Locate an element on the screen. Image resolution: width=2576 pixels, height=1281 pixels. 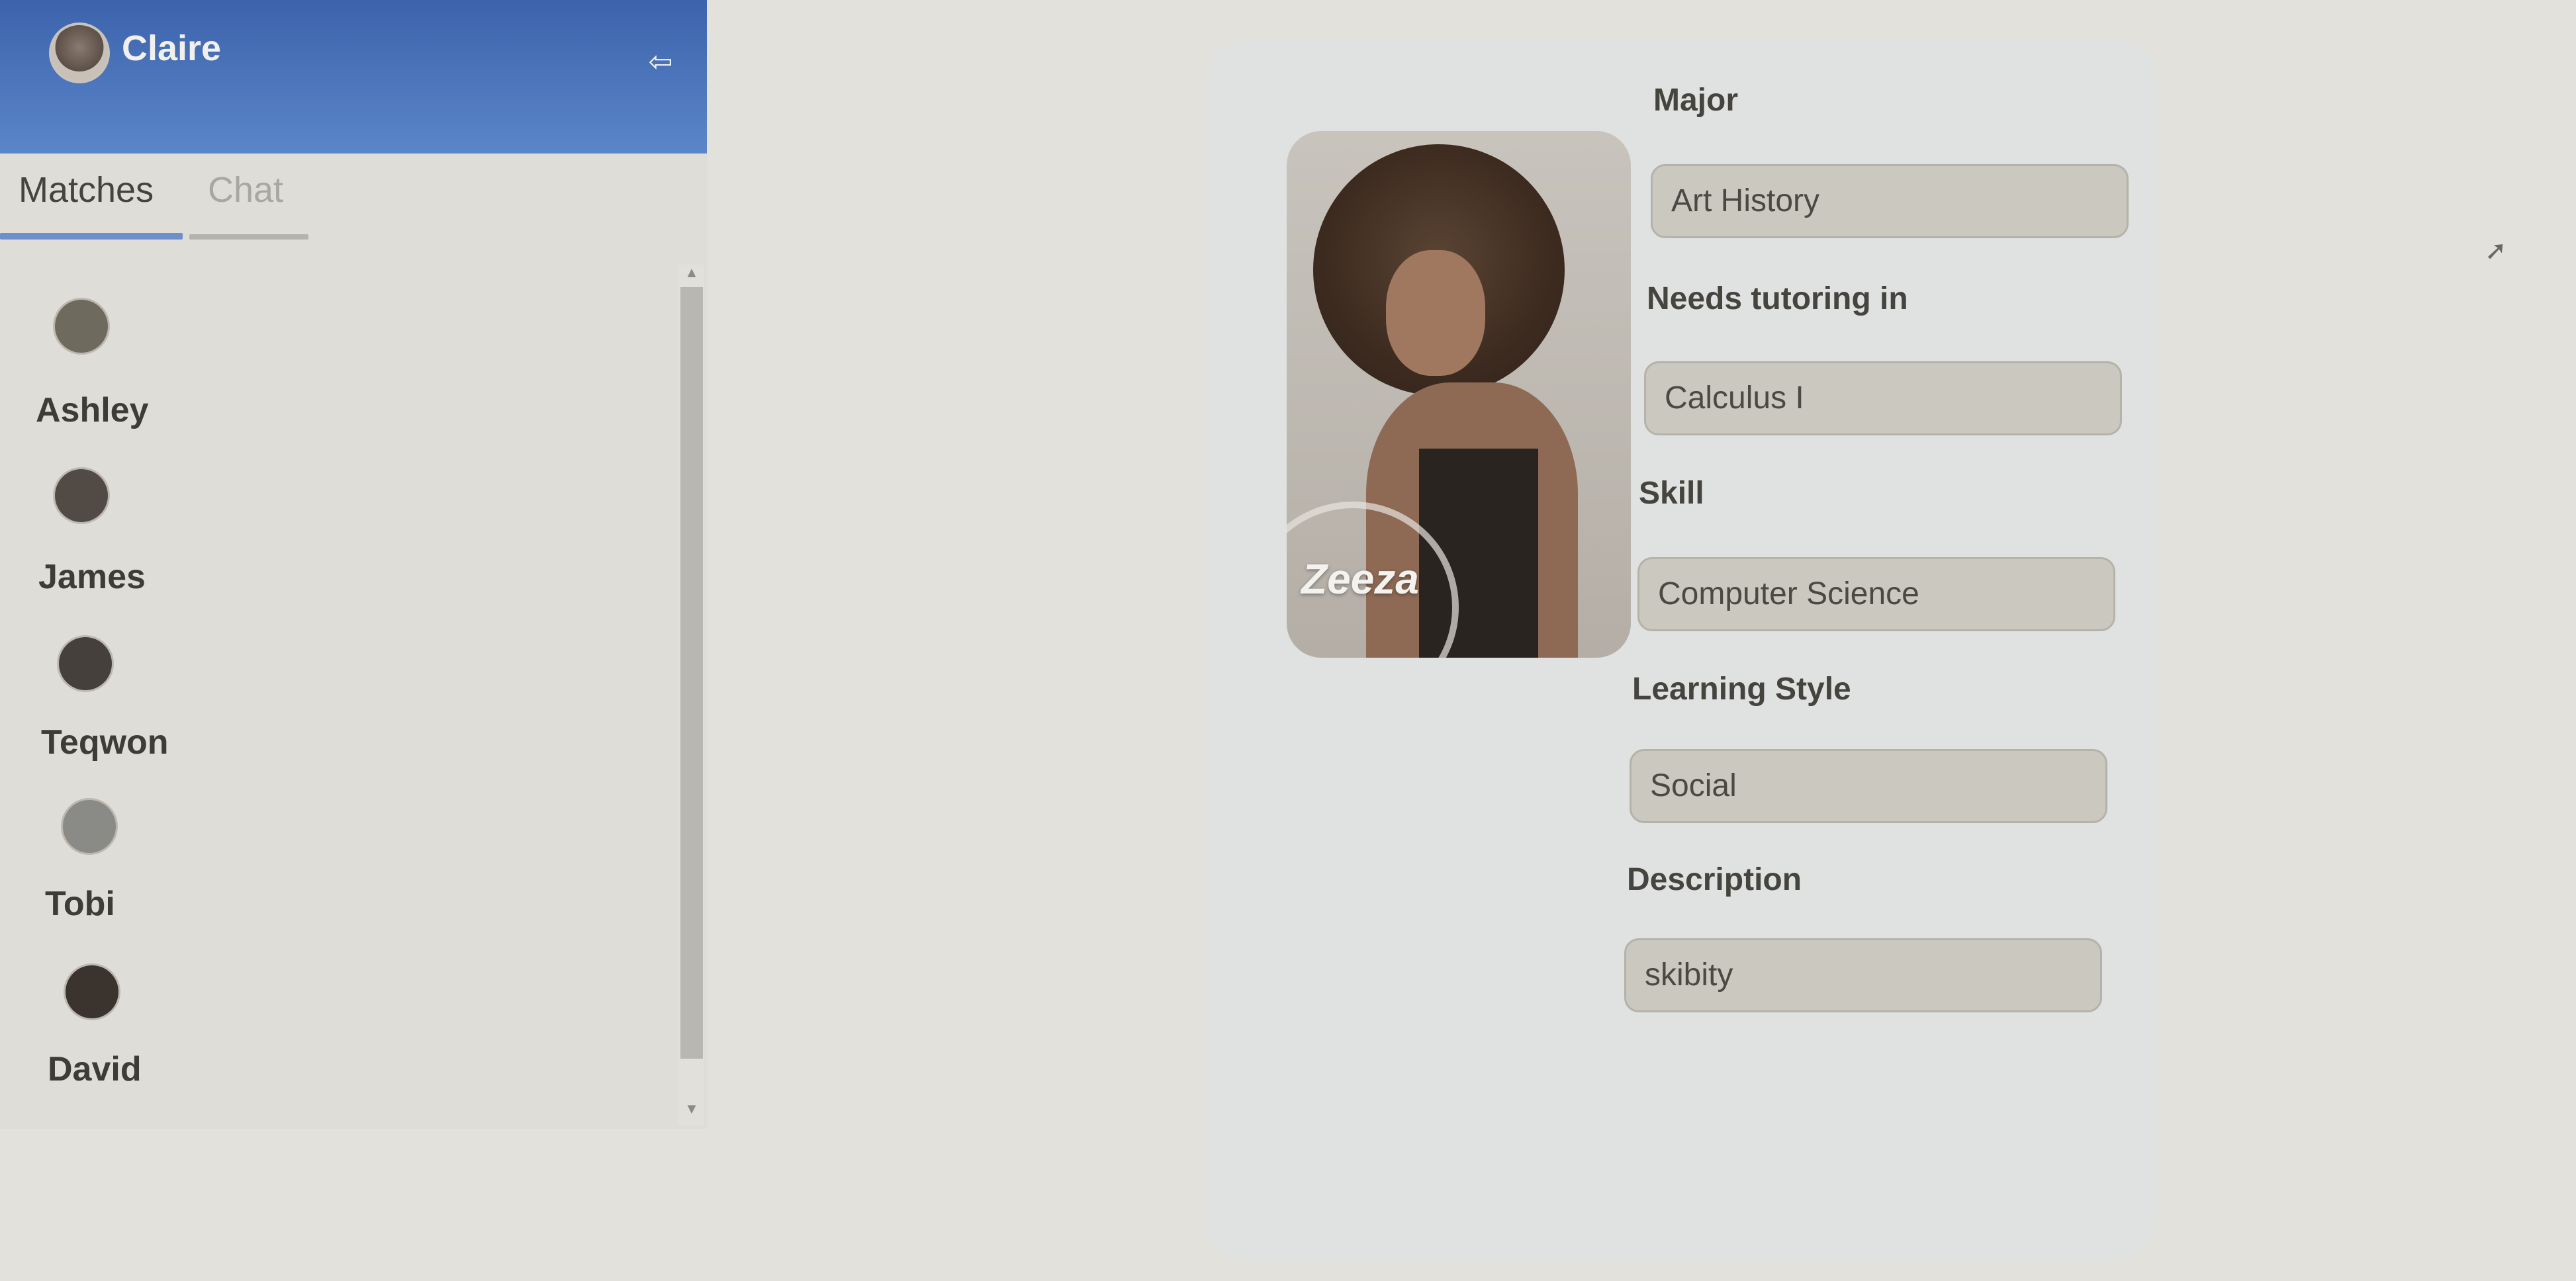
mouse-cursor-icon: ➚ is located at coordinates (2496, 250).